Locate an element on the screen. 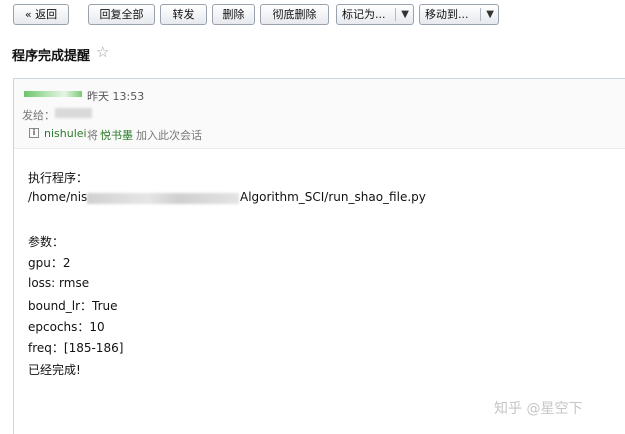 This screenshot has width=625, height=434. mail-toolbar: « 返回 回复全部 转发 删除 彻底删除 标记为... ▼ 移动到... ▼ is located at coordinates (312, 15).